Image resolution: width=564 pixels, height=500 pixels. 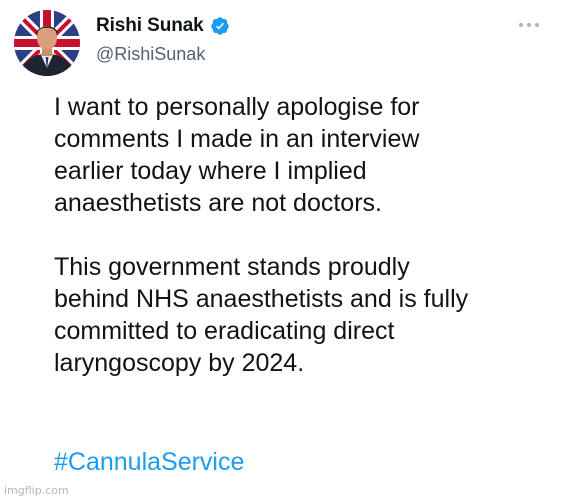 What do you see at coordinates (237, 139) in the screenshot?
I see `tweet-line: comments I made in an interview` at bounding box center [237, 139].